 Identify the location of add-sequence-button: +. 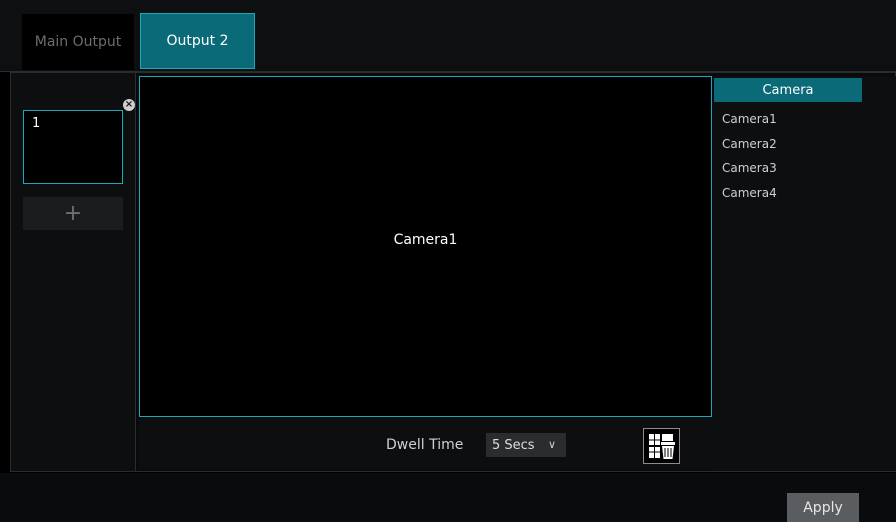
(73, 213).